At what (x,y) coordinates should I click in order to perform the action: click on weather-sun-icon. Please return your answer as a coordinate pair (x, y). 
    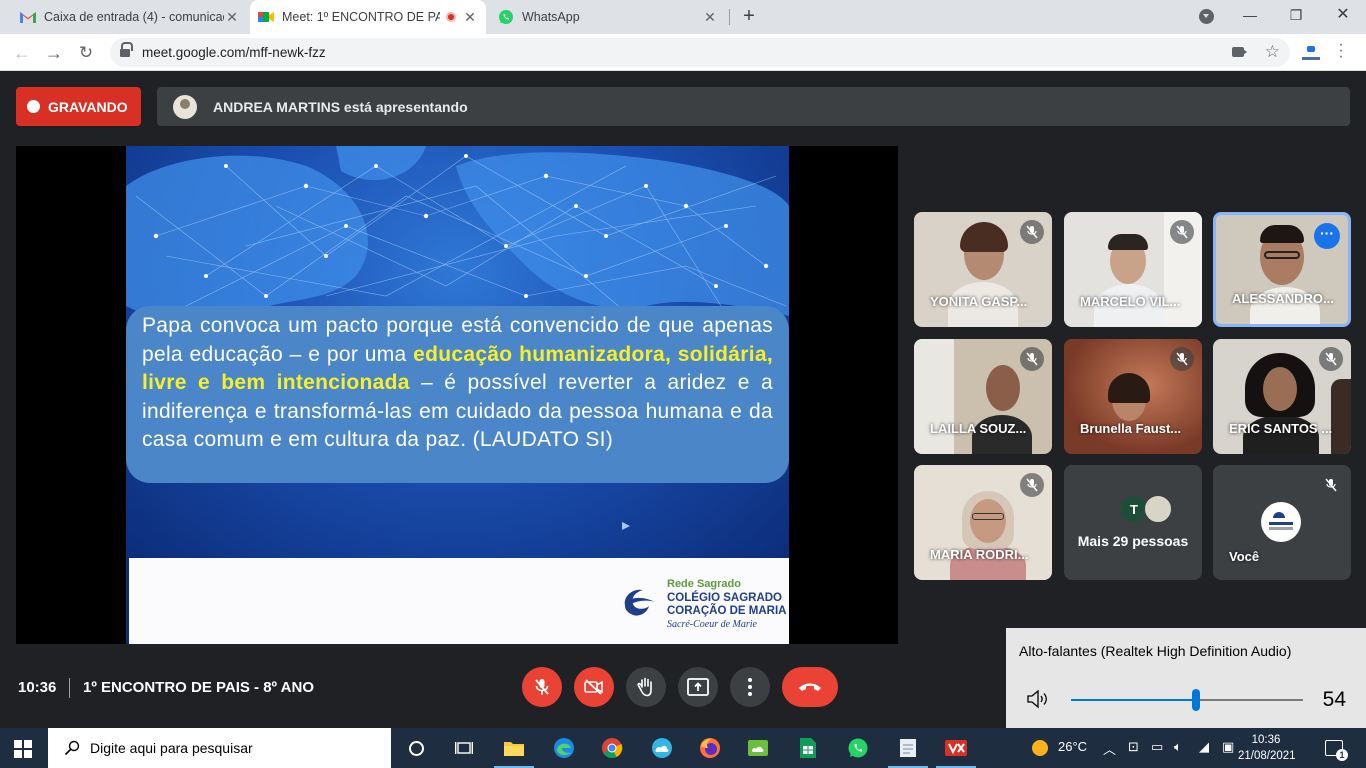
    Looking at the image, I should click on (1040, 748).